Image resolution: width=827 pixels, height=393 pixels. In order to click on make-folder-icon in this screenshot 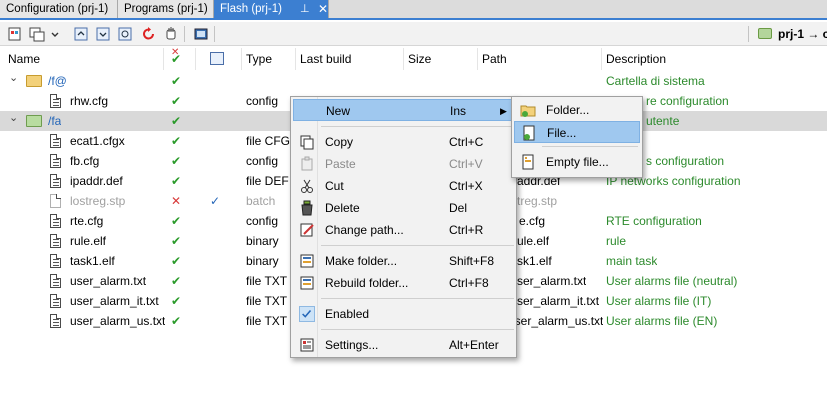, I will do `click(307, 261)`.